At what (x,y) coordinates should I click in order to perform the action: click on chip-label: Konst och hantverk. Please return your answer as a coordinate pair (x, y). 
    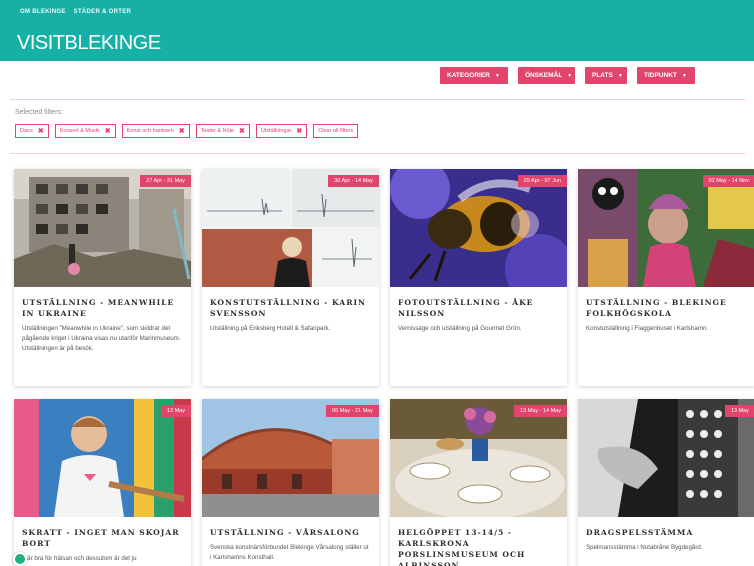
    Looking at the image, I should click on (150, 131).